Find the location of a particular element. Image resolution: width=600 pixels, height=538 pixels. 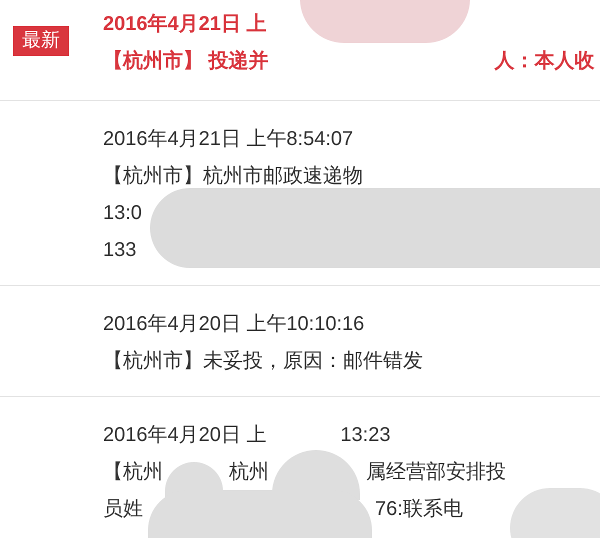

event-text: 员姓 is located at coordinates (123, 509).